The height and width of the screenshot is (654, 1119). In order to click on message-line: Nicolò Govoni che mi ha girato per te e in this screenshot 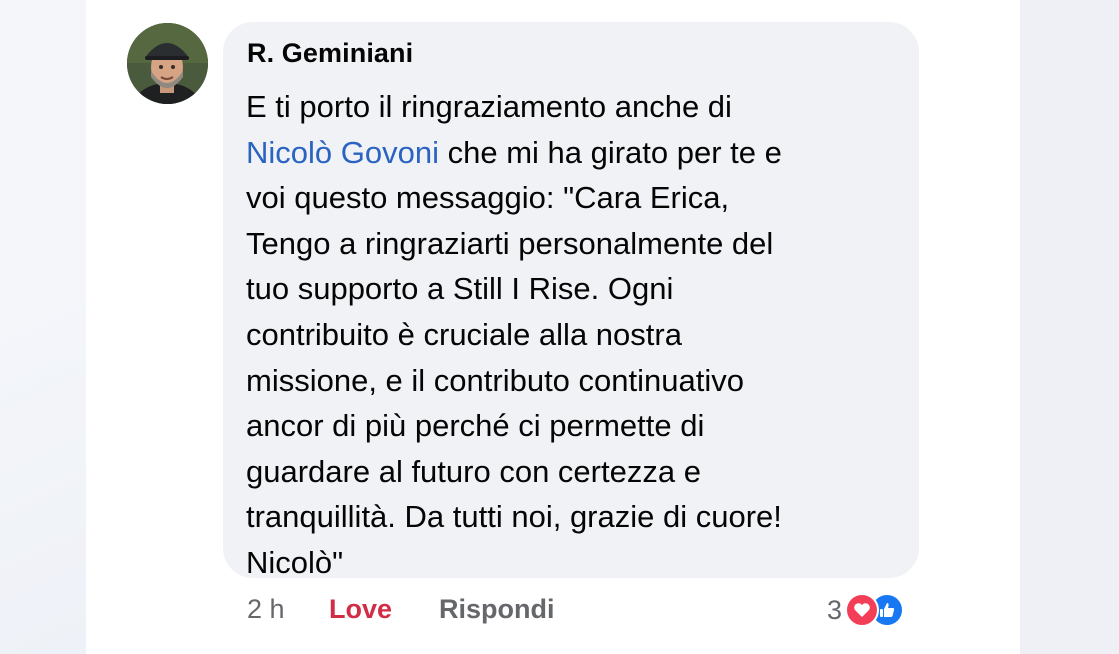, I will do `click(576, 153)`.